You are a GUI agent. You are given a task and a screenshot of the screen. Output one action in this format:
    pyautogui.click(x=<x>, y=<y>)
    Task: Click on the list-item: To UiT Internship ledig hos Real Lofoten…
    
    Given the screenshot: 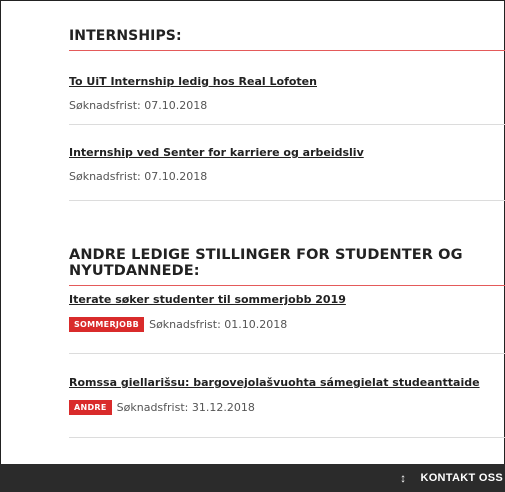 What is the action you would take?
    pyautogui.click(x=287, y=98)
    